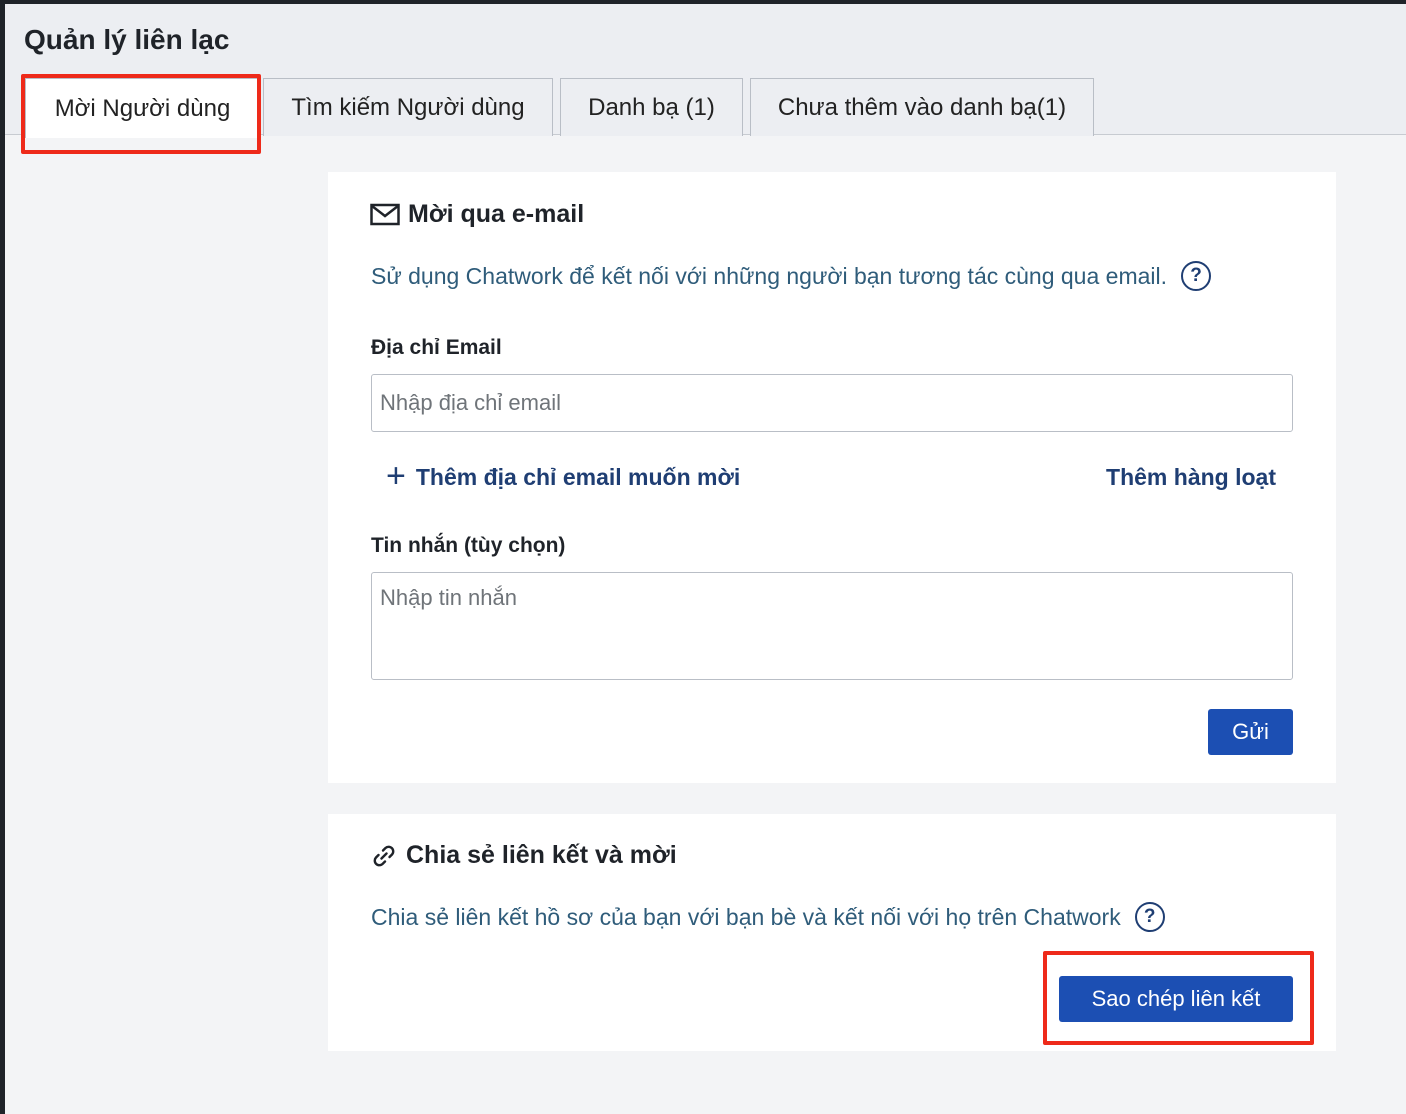  I want to click on message-field, so click(832, 626).